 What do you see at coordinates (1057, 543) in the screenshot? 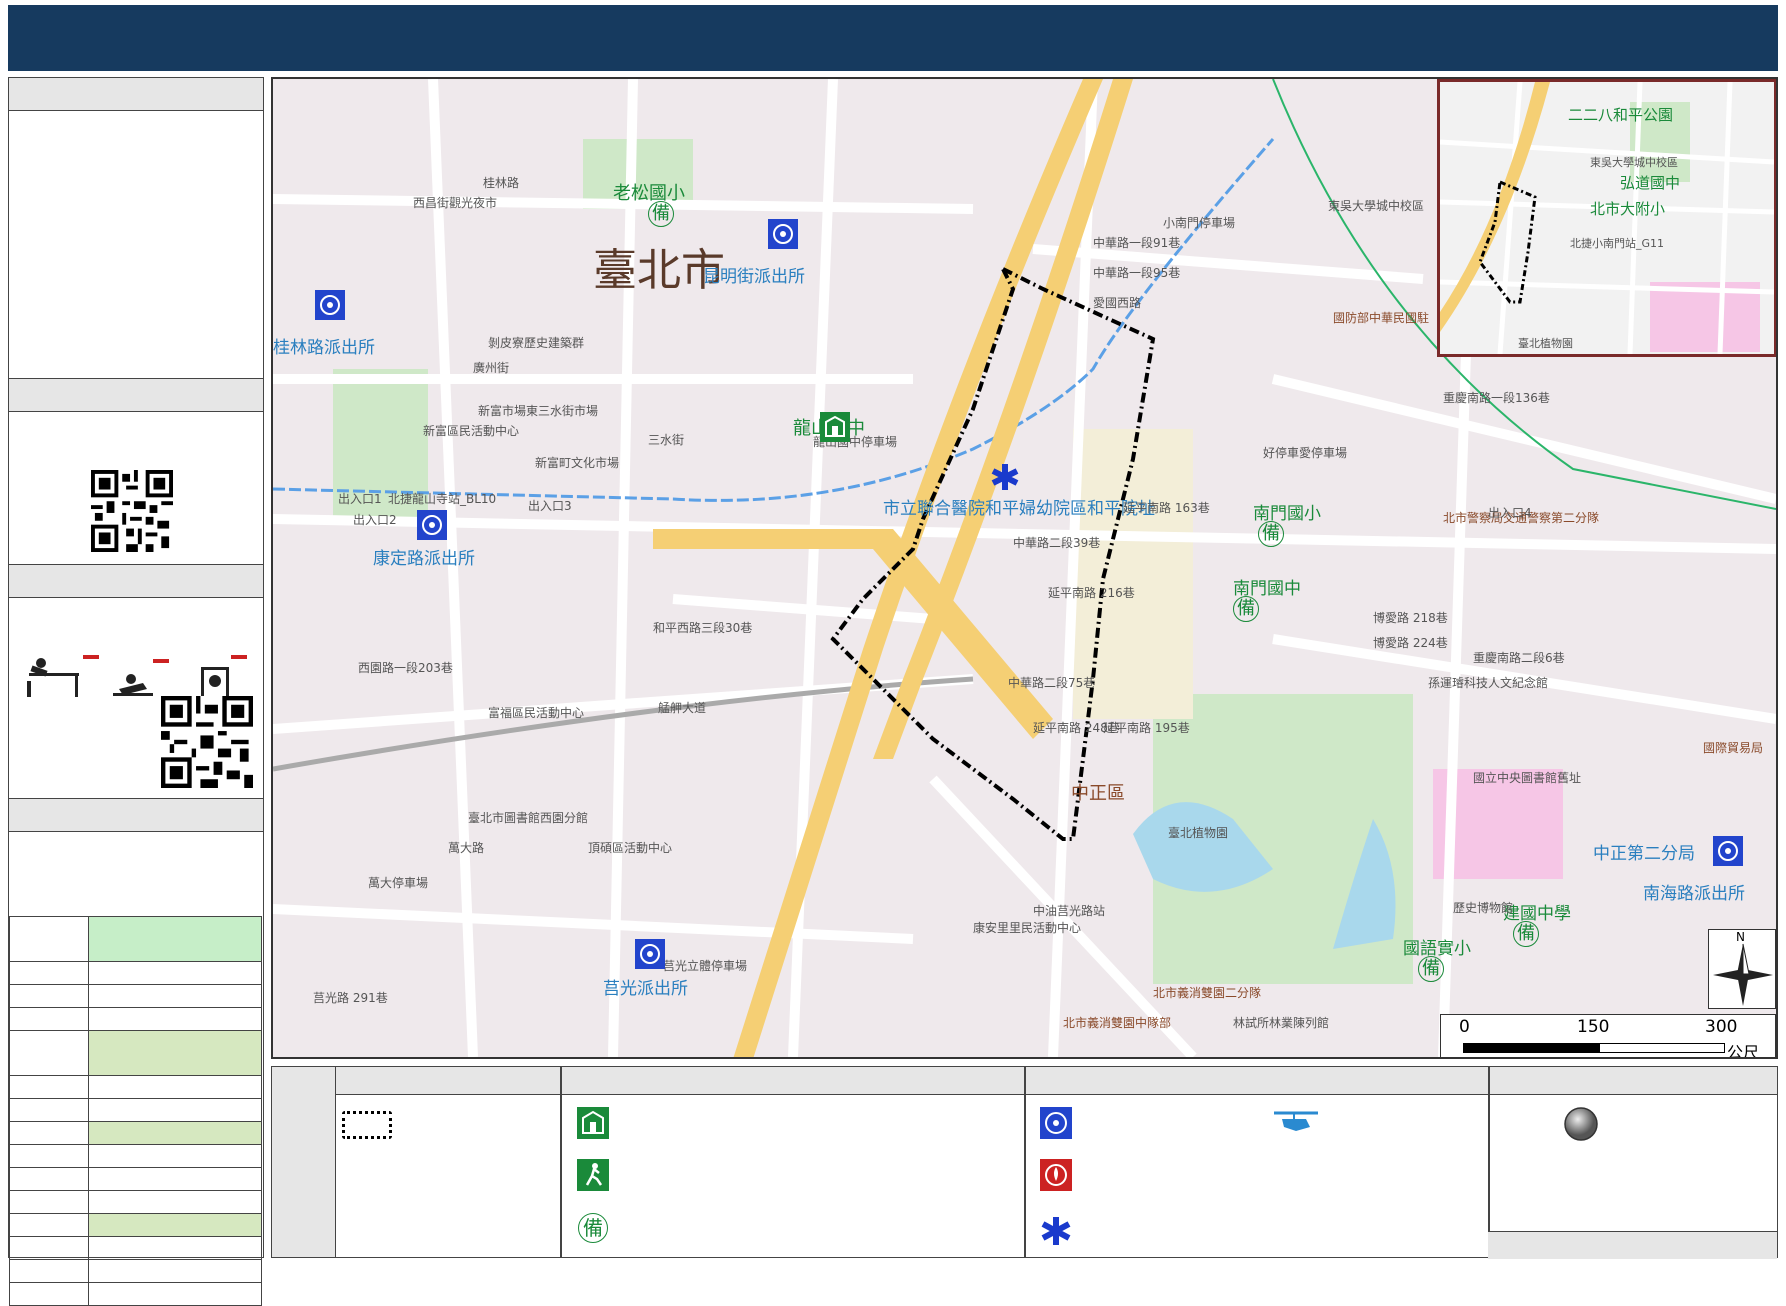
I see `place-label: 中華路二段39巷` at bounding box center [1057, 543].